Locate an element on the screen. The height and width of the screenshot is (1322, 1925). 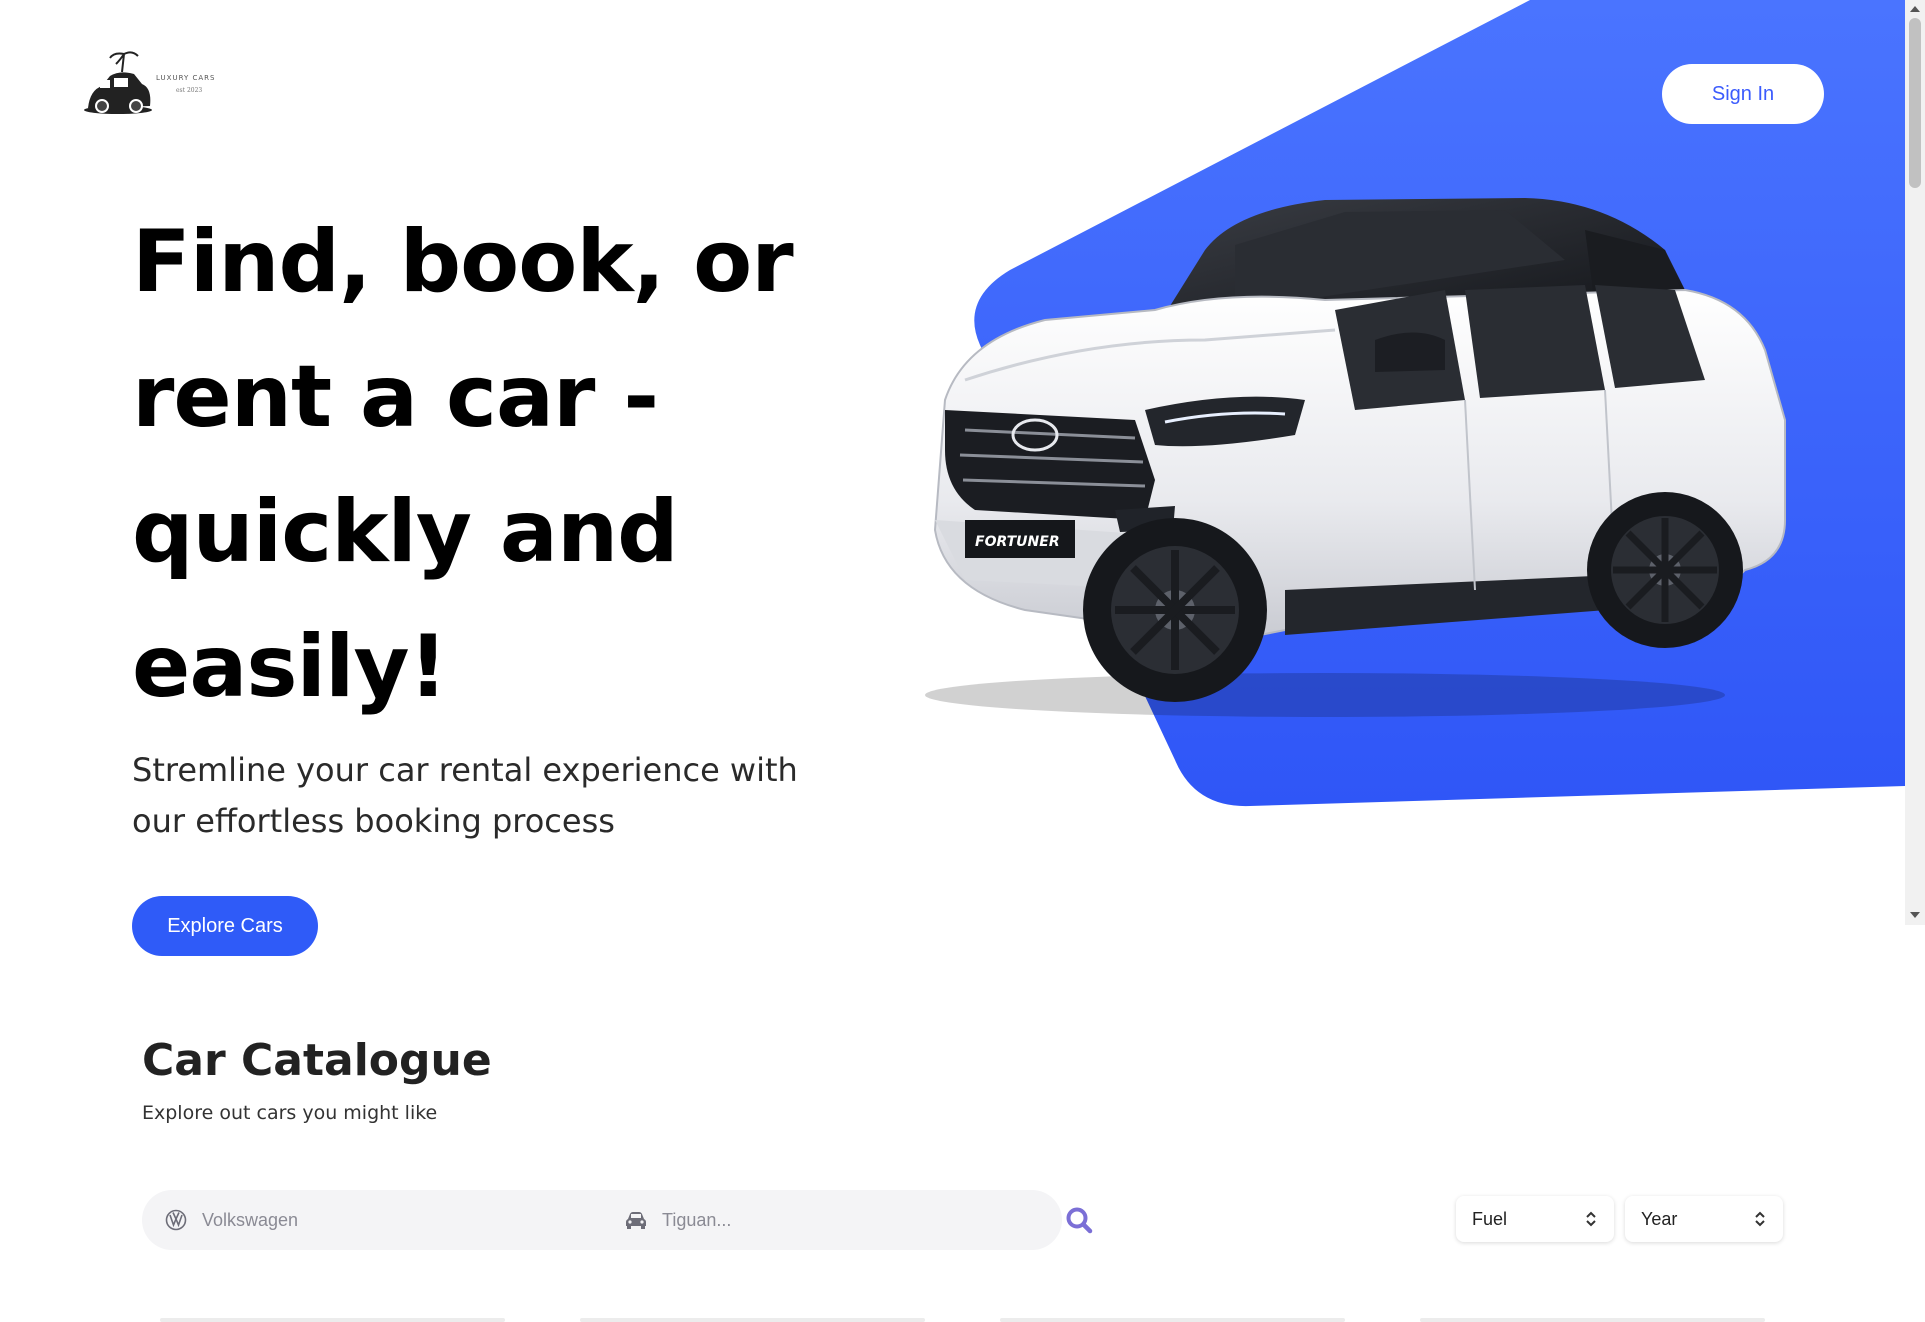
explore-cars-button: Explore Cars is located at coordinates (225, 926).